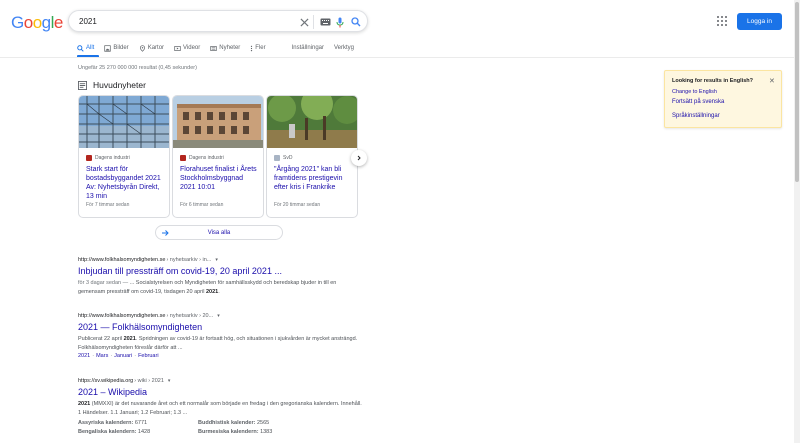 The width and height of the screenshot is (800, 443). What do you see at coordinates (177, 48) in the screenshot?
I see `video-icon` at bounding box center [177, 48].